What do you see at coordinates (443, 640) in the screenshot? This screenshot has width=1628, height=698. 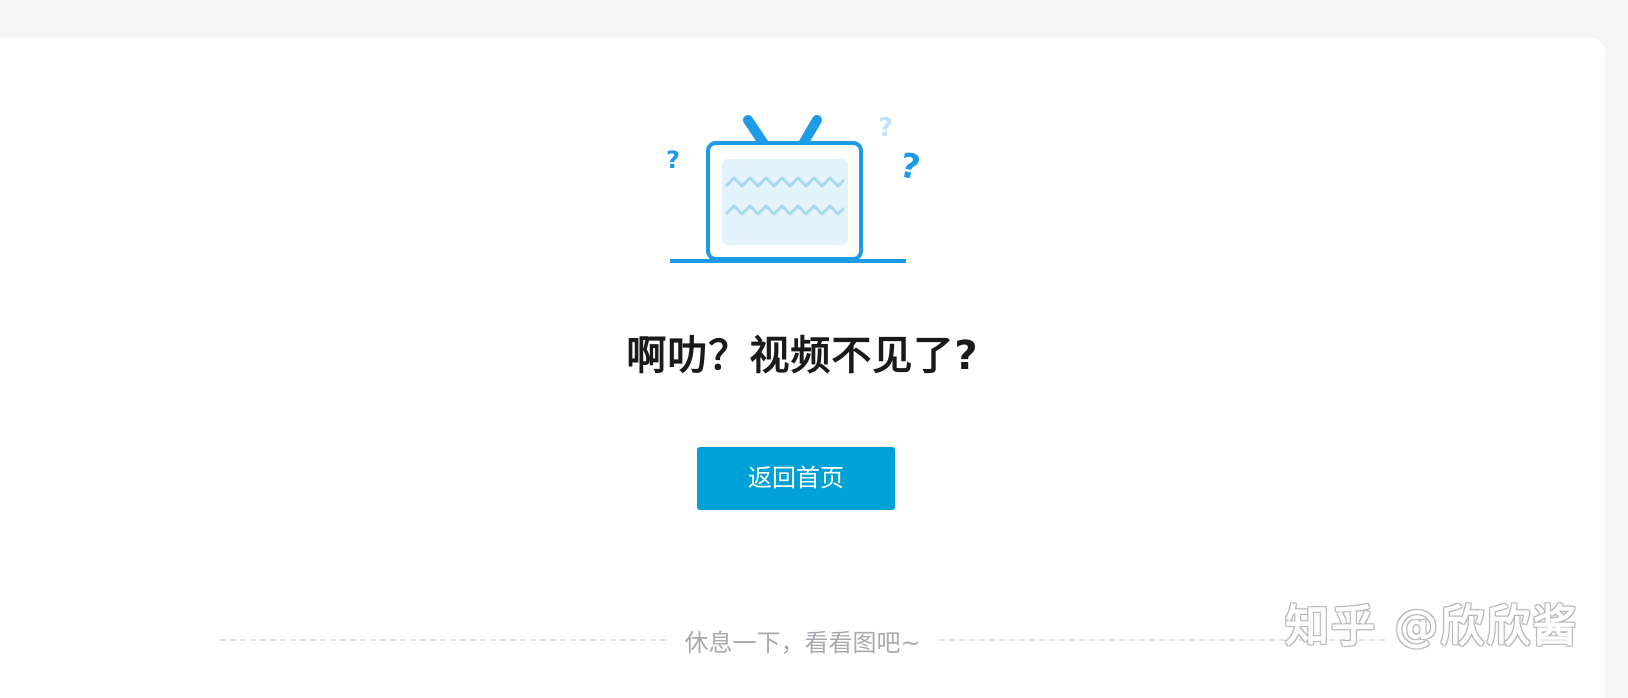 I see `divider-dash-left` at bounding box center [443, 640].